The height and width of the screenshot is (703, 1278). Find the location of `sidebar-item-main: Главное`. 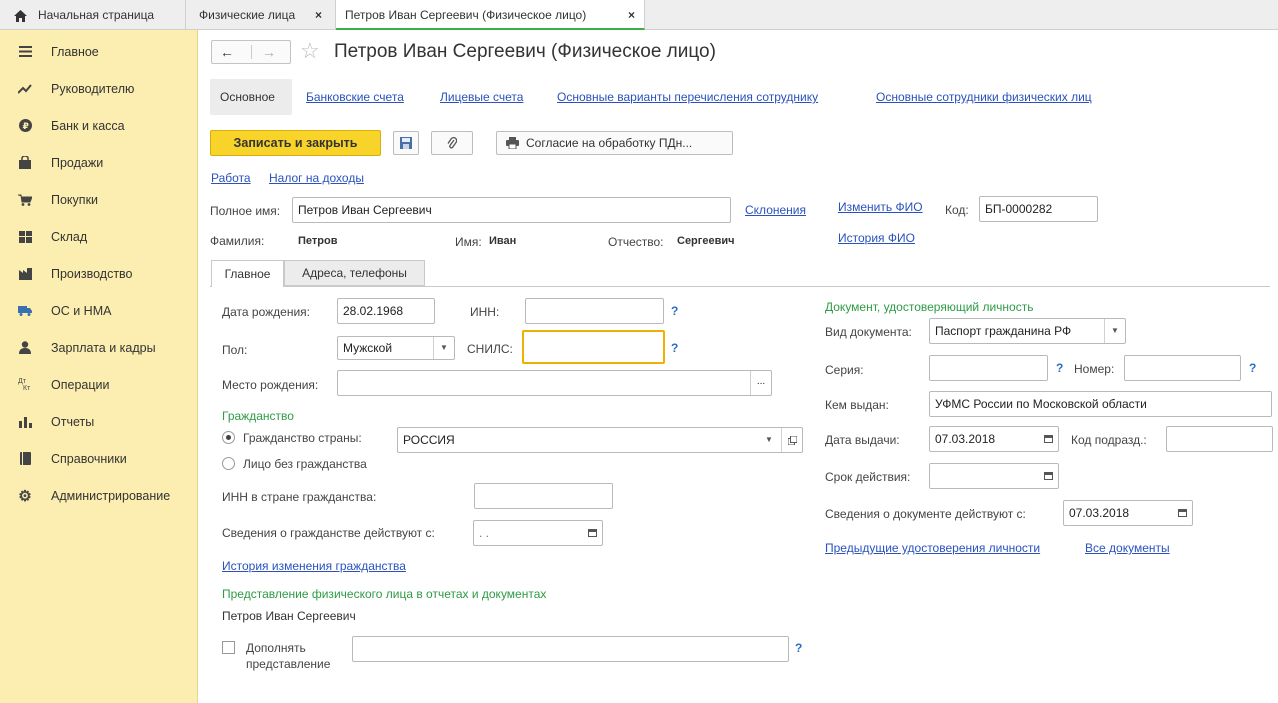

sidebar-item-main: Главное is located at coordinates (99, 51).